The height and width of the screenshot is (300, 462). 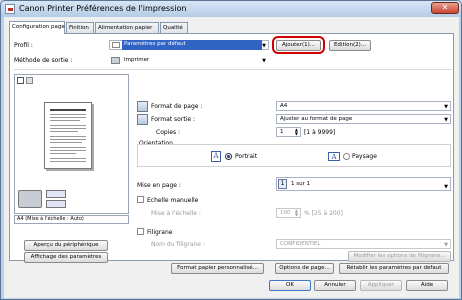 I want to click on output-method-label: Méthode de sortie :, so click(x=43, y=60).